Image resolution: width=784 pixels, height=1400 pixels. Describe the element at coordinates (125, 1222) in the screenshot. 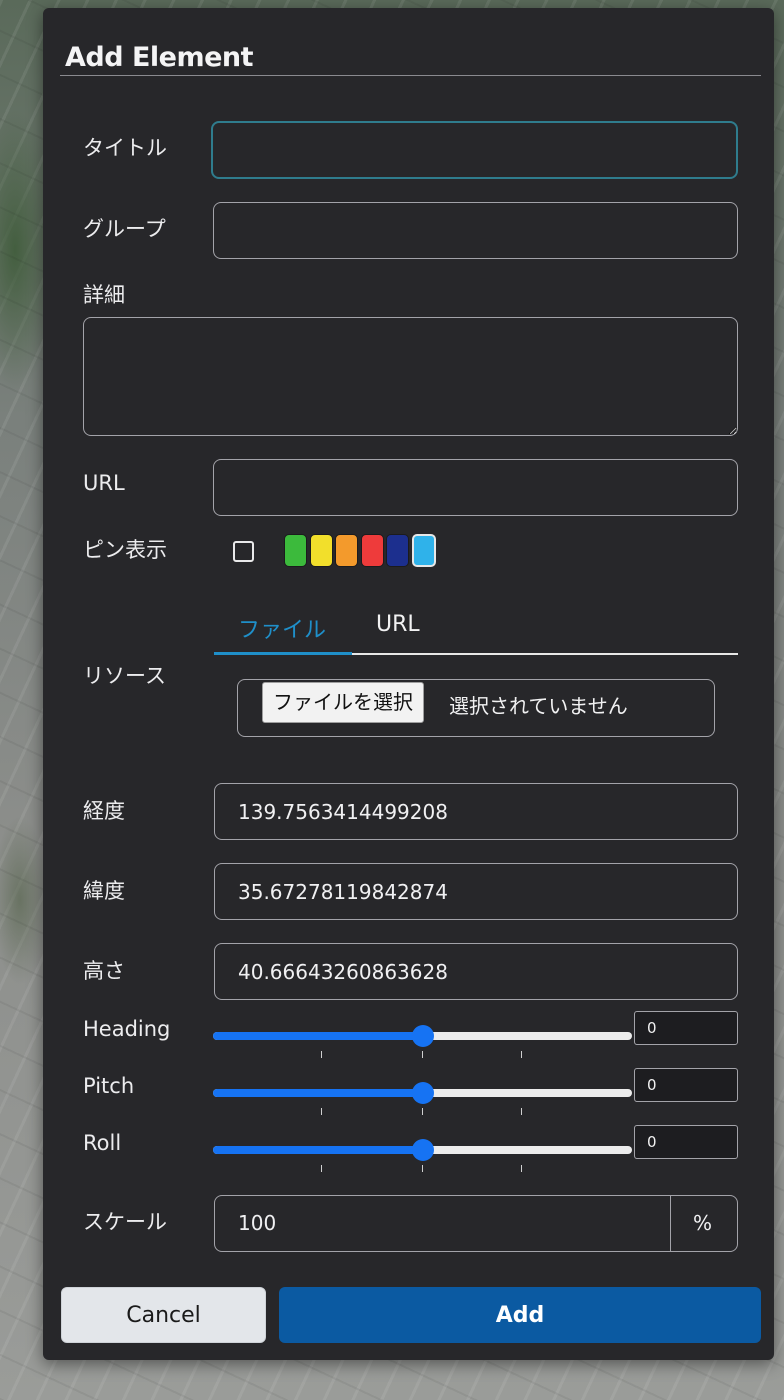

I see `scale-label: スケール` at that location.